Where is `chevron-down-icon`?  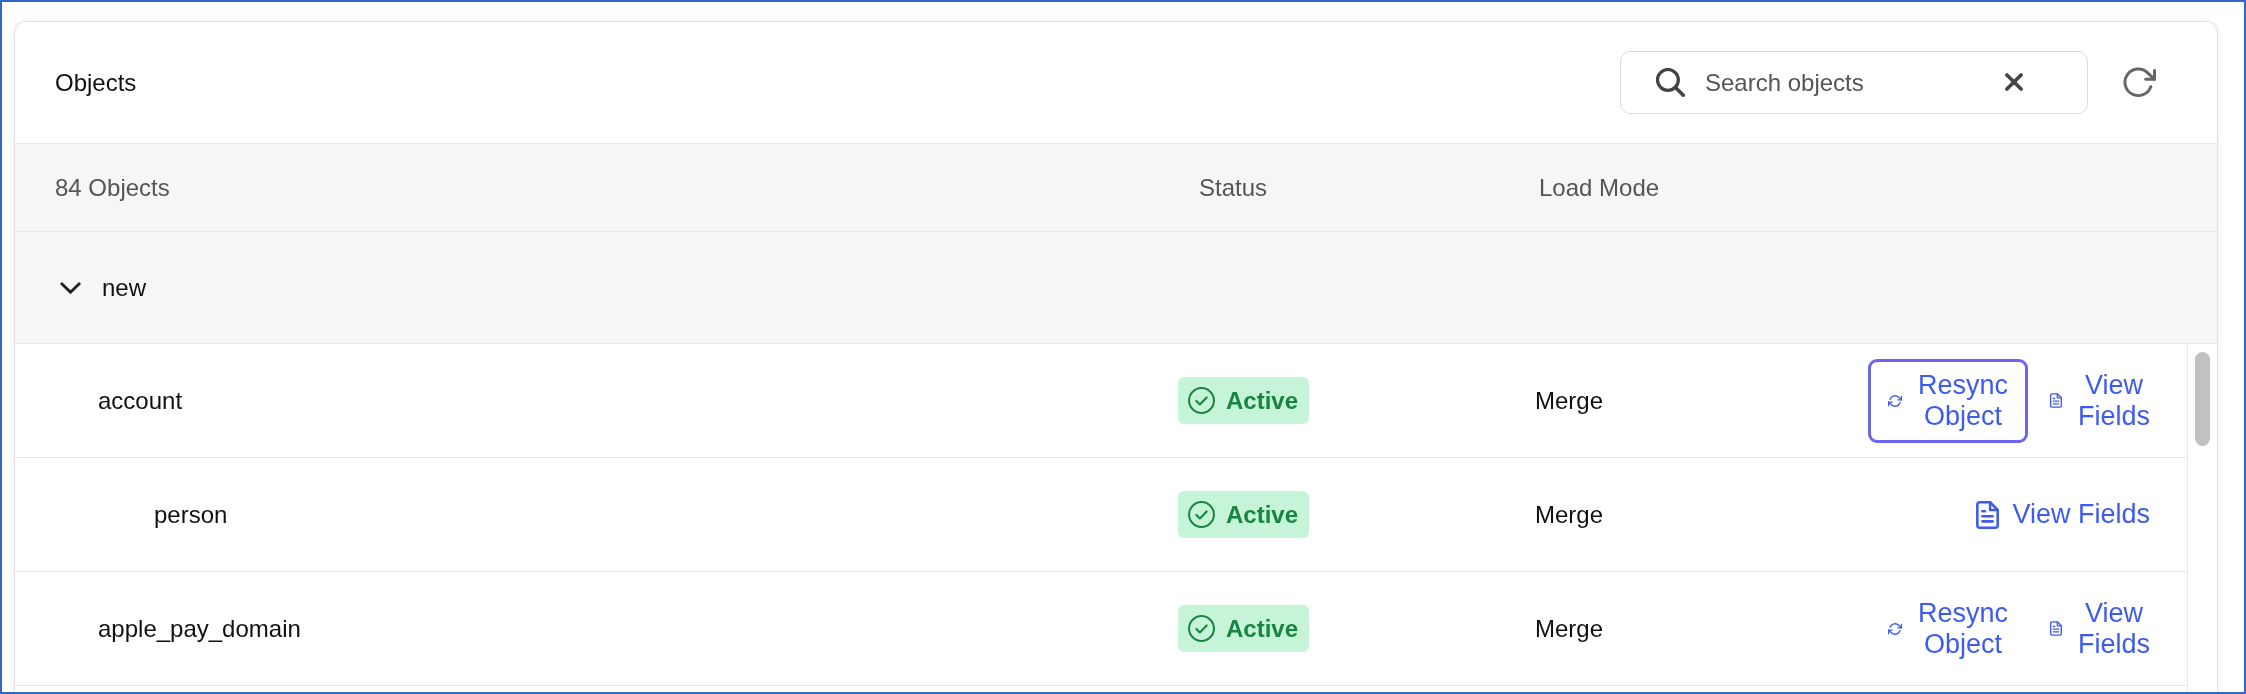 chevron-down-icon is located at coordinates (70, 287).